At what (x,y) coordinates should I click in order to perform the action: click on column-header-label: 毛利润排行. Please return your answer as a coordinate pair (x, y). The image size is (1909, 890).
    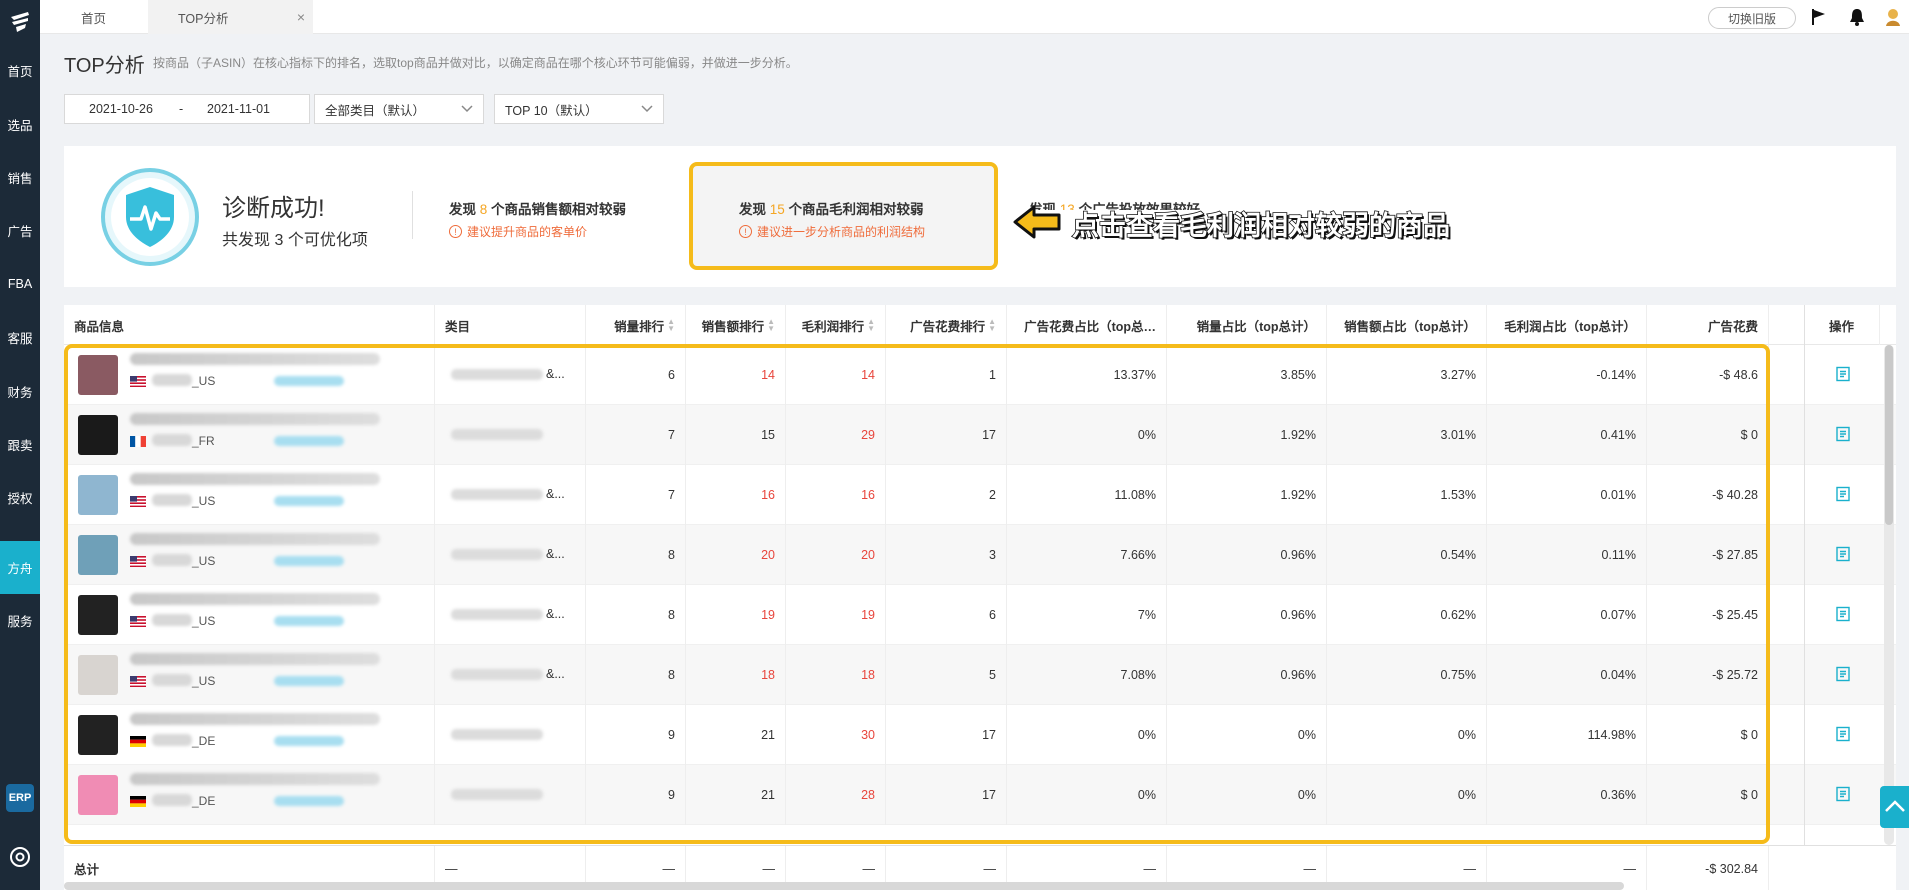
    Looking at the image, I should click on (833, 326).